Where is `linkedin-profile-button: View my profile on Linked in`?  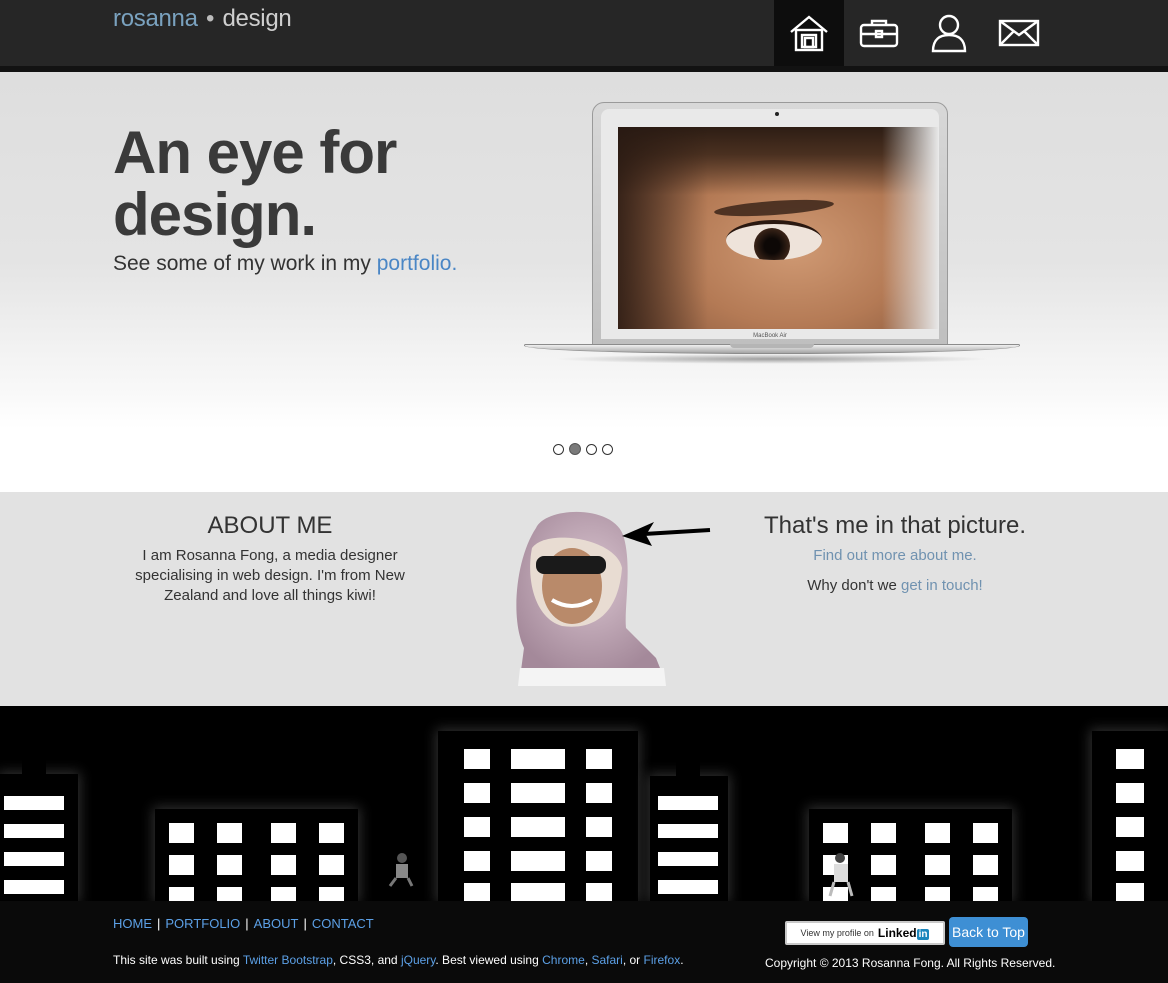
linkedin-profile-button: View my profile on Linked in is located at coordinates (865, 933).